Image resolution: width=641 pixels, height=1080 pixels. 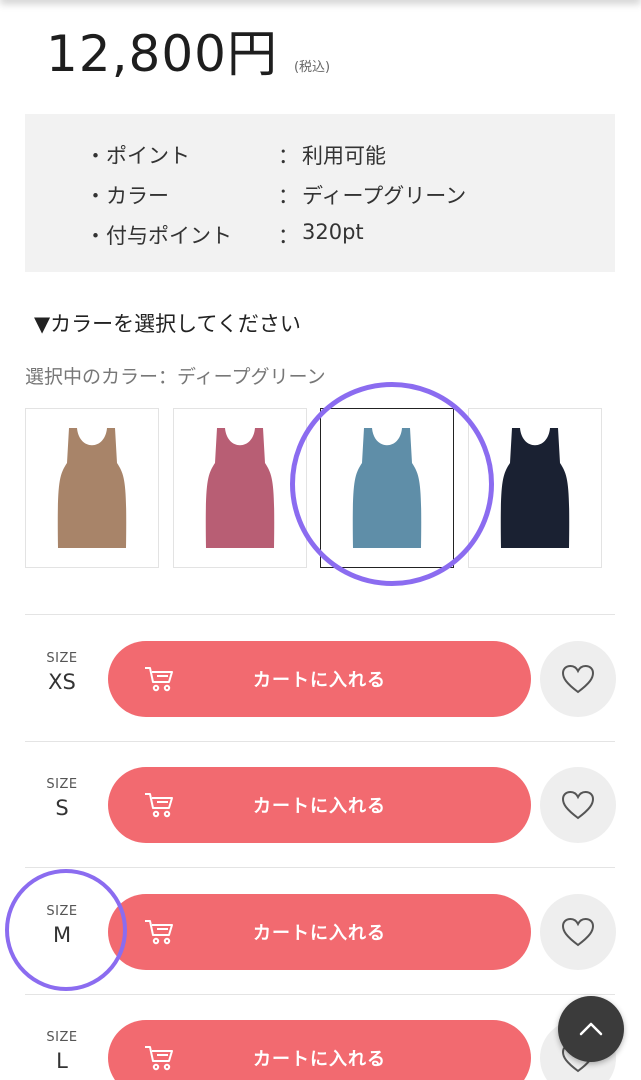 I want to click on info-row-points: ・ポイント ： 利用可能, so click(x=235, y=155).